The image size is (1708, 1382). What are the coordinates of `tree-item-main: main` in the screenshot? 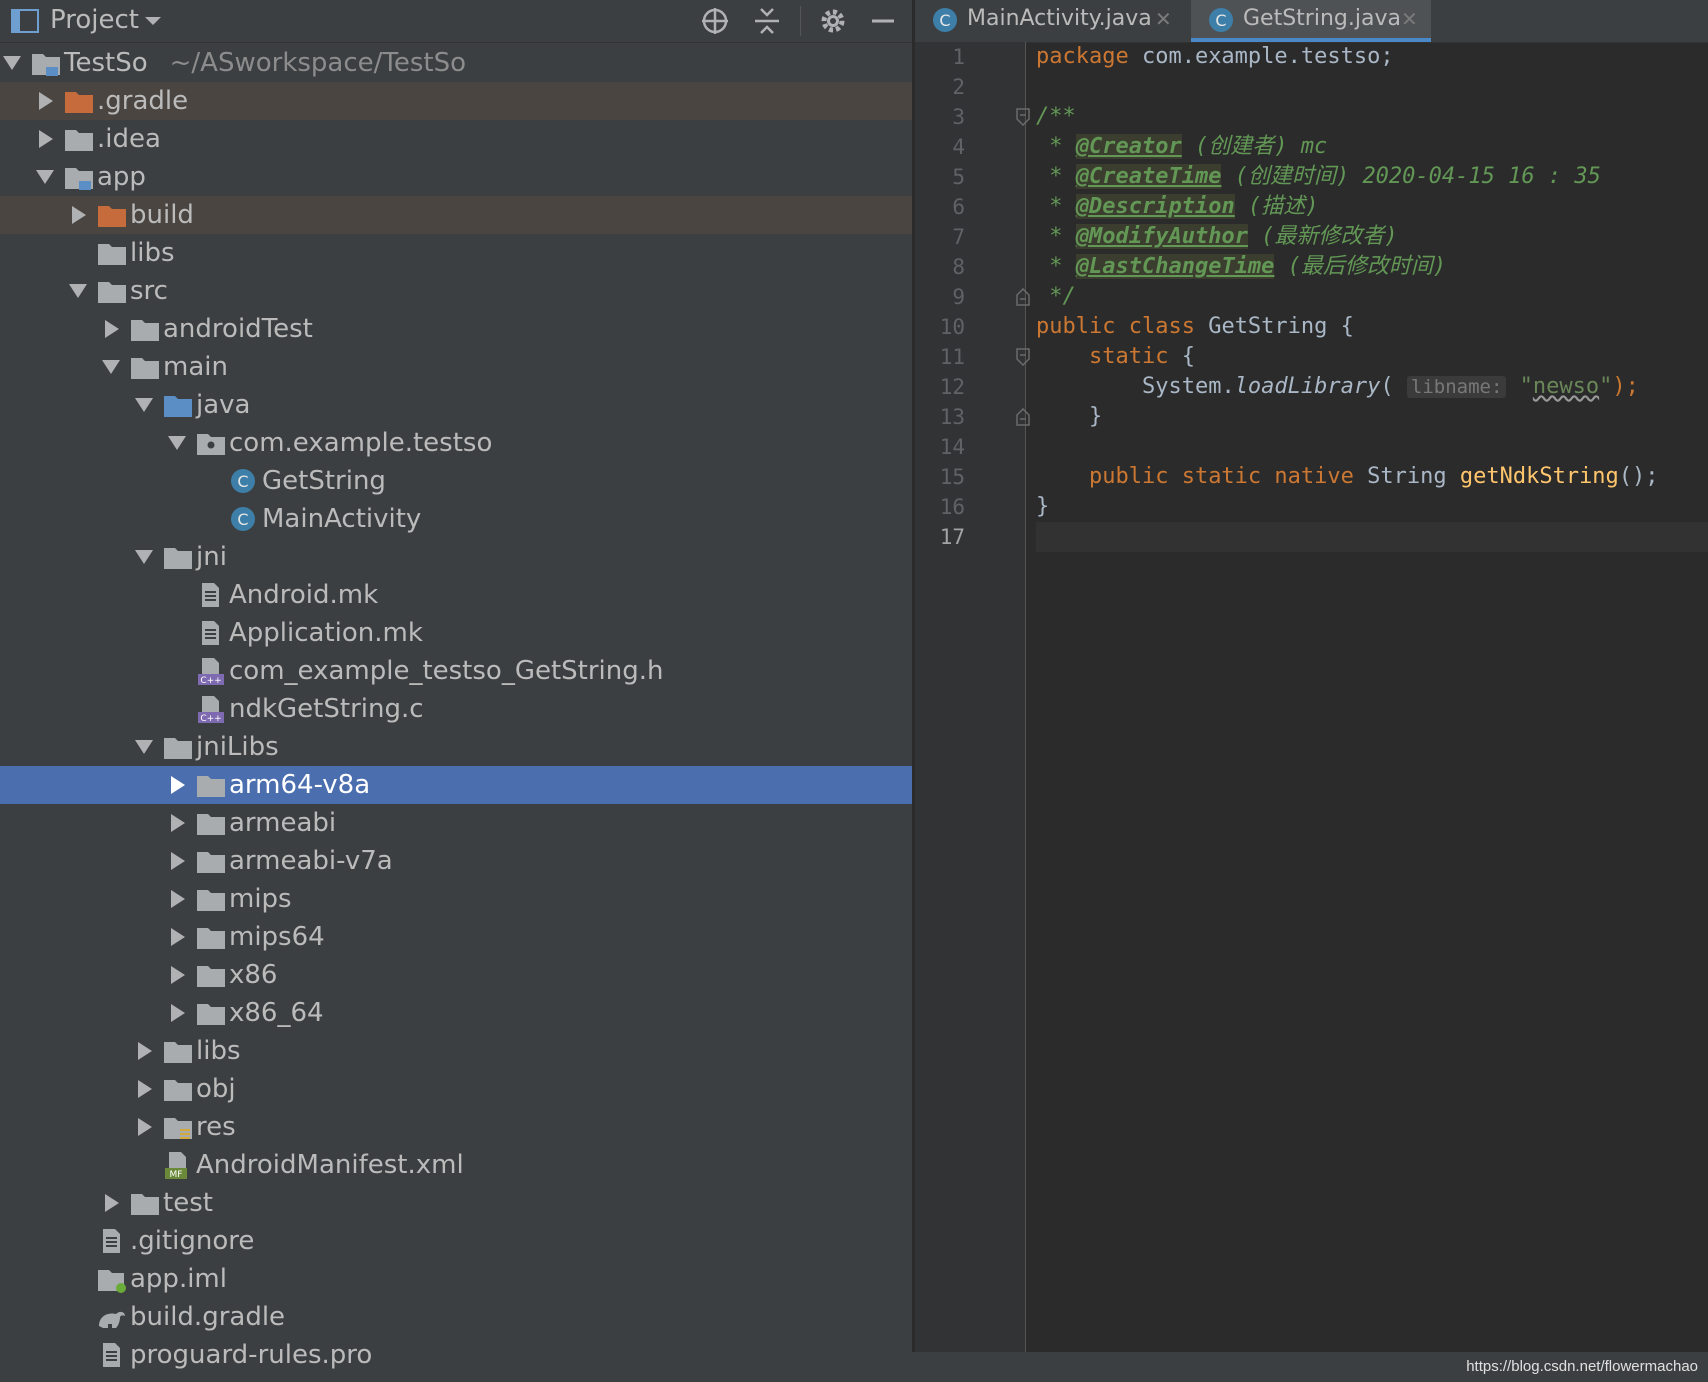 It's located at (456, 367).